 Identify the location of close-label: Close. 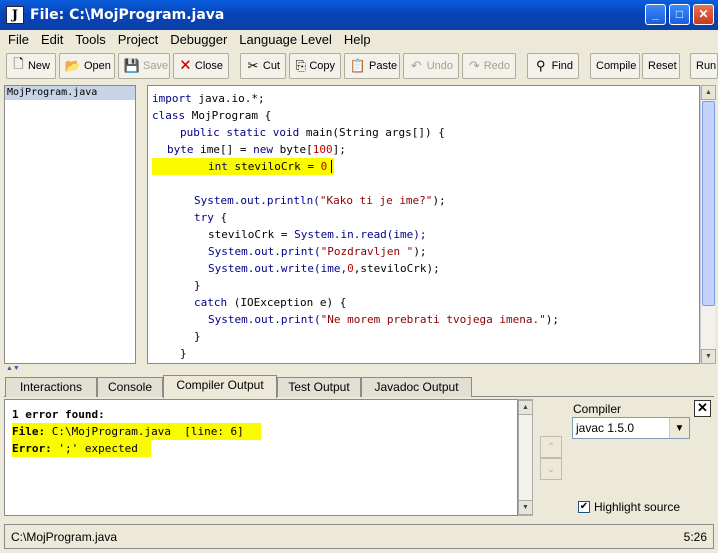
(208, 66).